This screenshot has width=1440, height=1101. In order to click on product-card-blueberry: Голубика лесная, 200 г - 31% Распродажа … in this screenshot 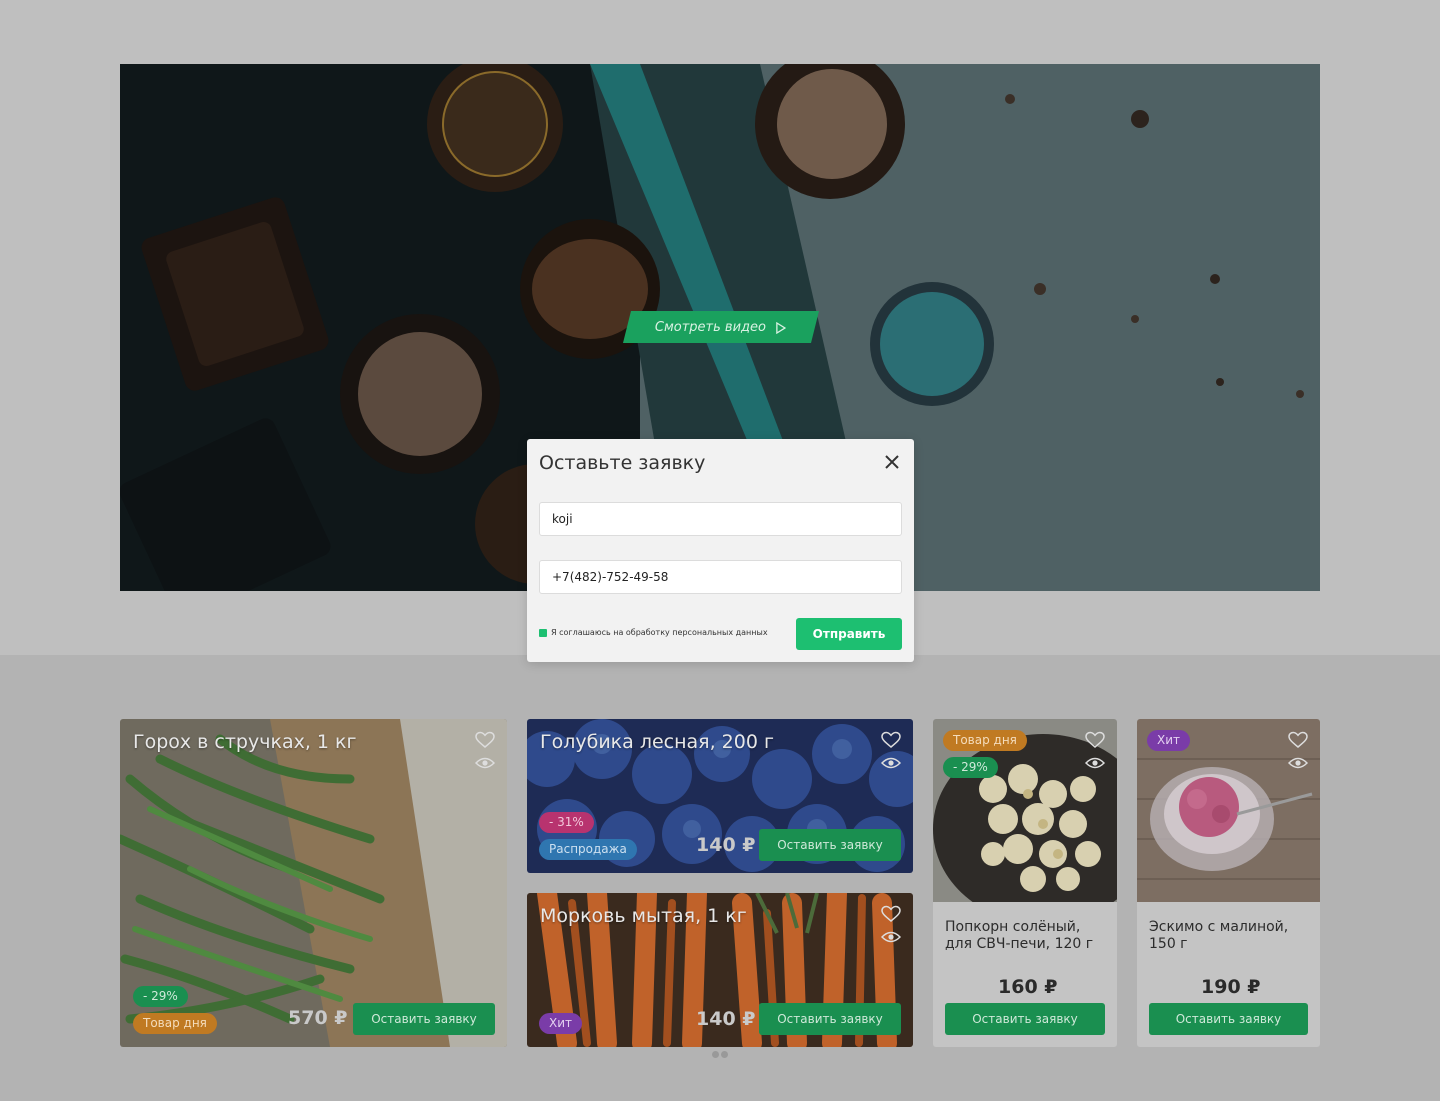, I will do `click(720, 796)`.